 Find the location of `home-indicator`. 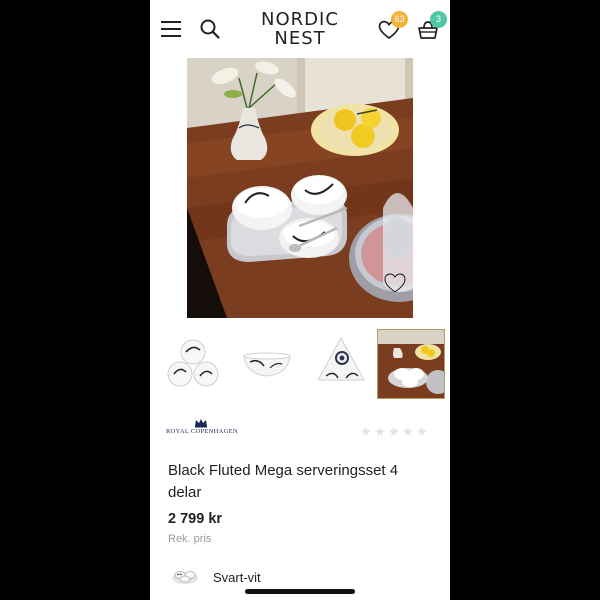

home-indicator is located at coordinates (300, 591).